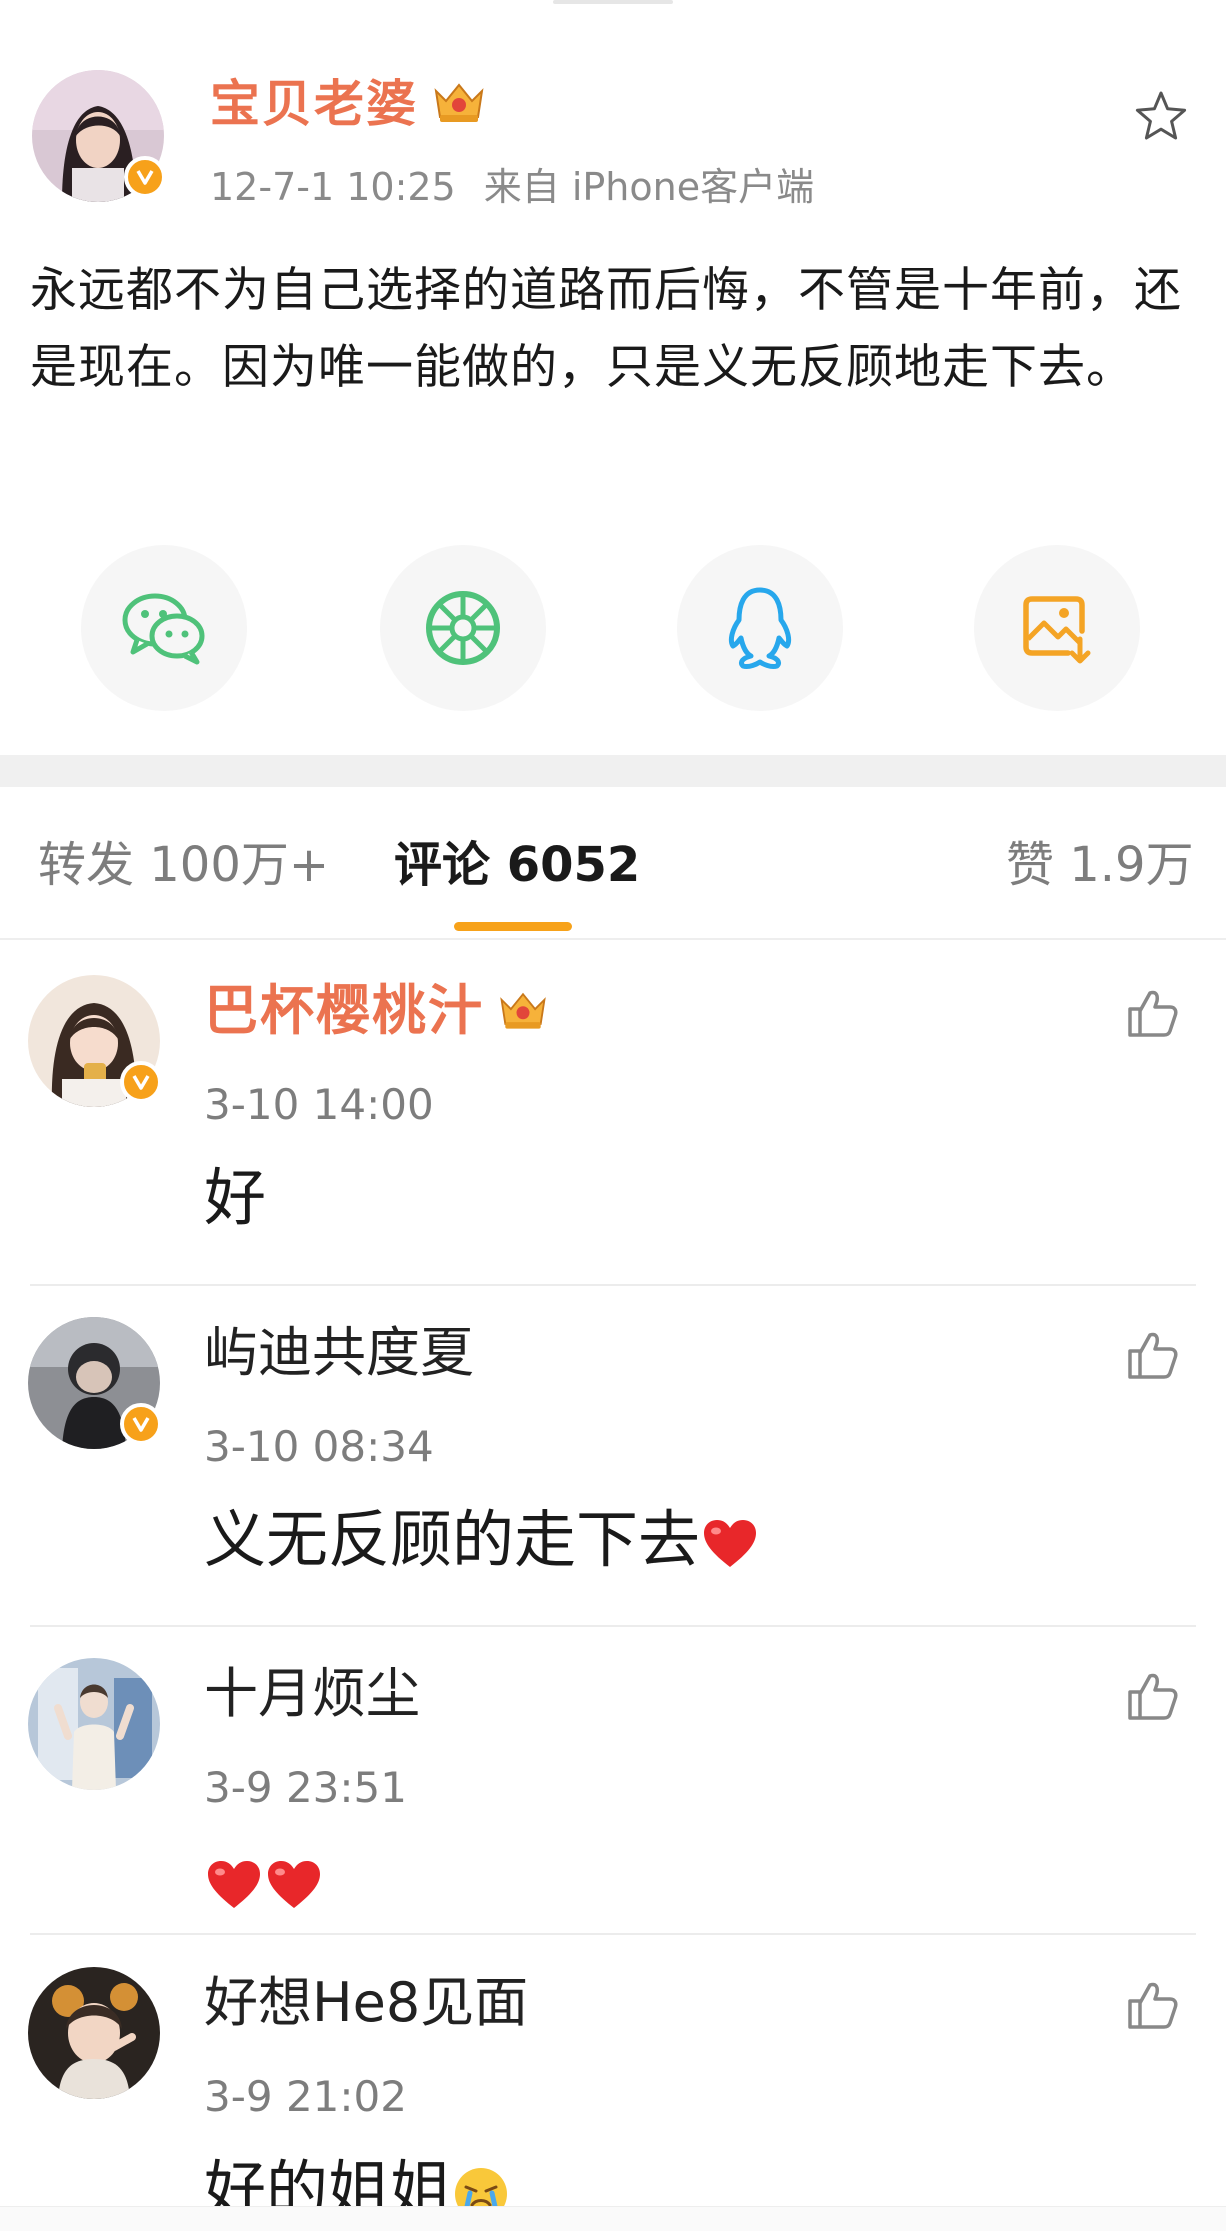  I want to click on post-author-avatar, so click(99, 136).